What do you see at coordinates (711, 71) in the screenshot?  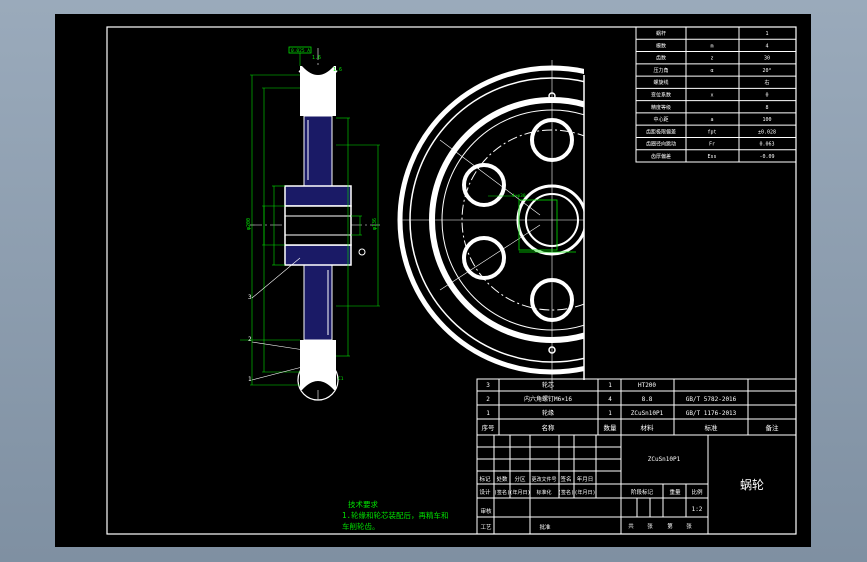 I see `param-cell-3-1: α` at bounding box center [711, 71].